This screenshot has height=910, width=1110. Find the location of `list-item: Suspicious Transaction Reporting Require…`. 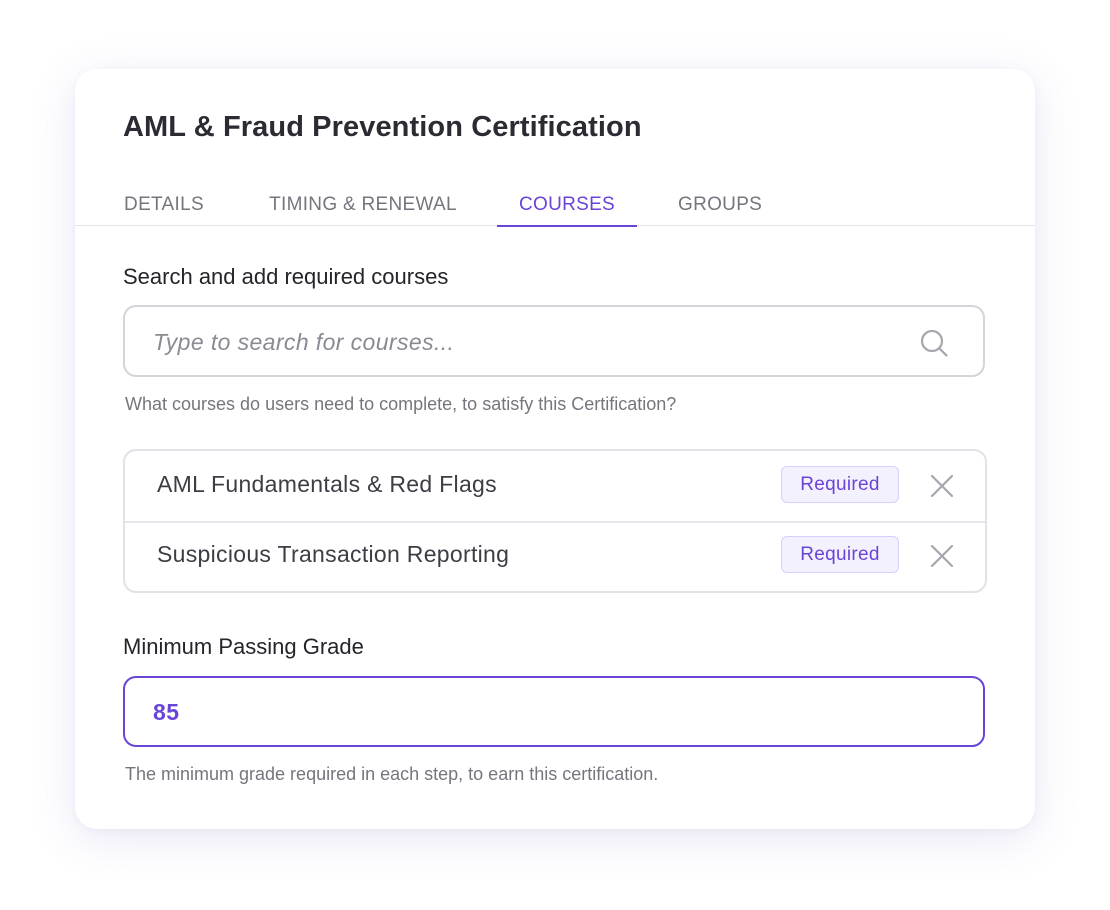

list-item: Suspicious Transaction Reporting Require… is located at coordinates (555, 556).